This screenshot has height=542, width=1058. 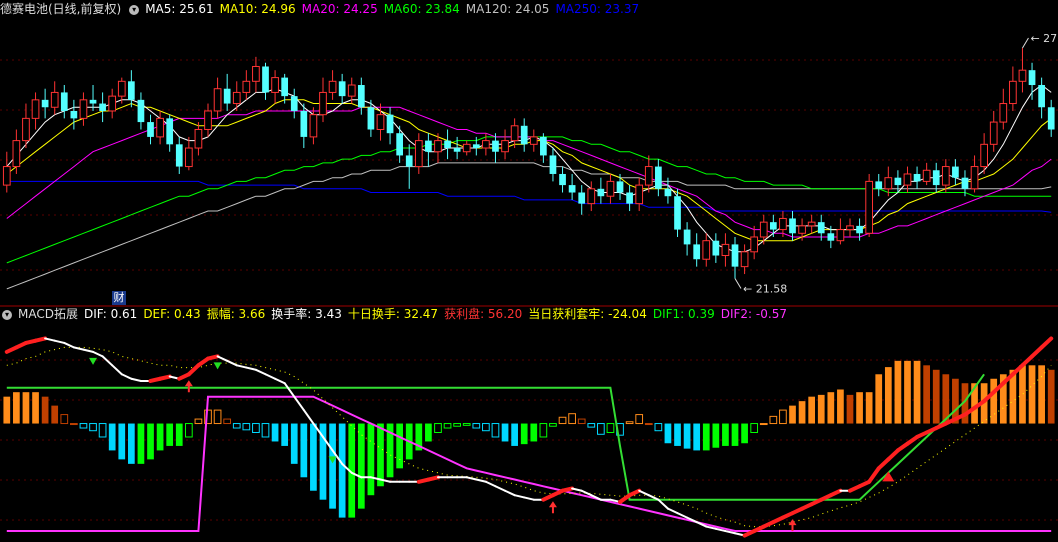 What do you see at coordinates (172, 314) in the screenshot?
I see `indicator-legend-1: DEF: 0.43` at bounding box center [172, 314].